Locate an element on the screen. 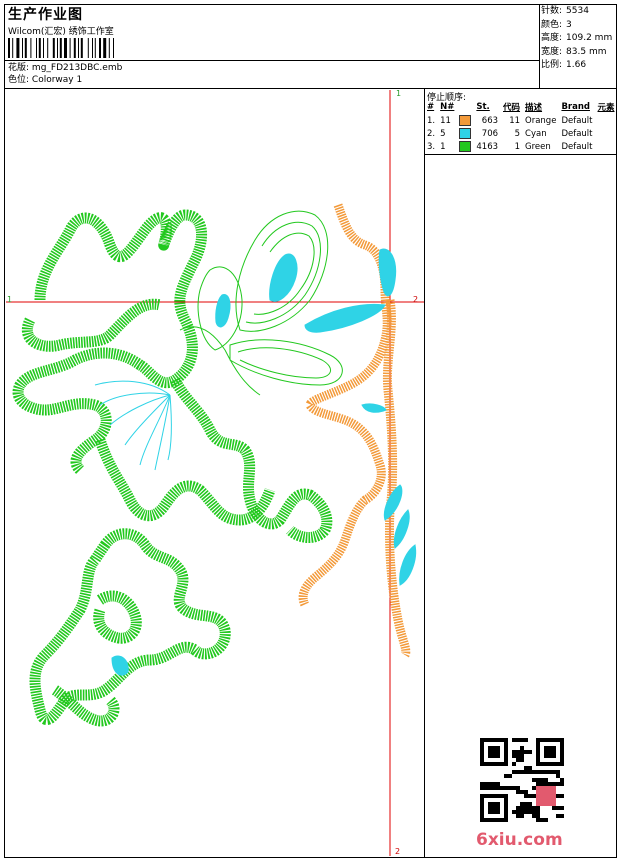  watermark: 6xiu.com is located at coordinates (519, 840).